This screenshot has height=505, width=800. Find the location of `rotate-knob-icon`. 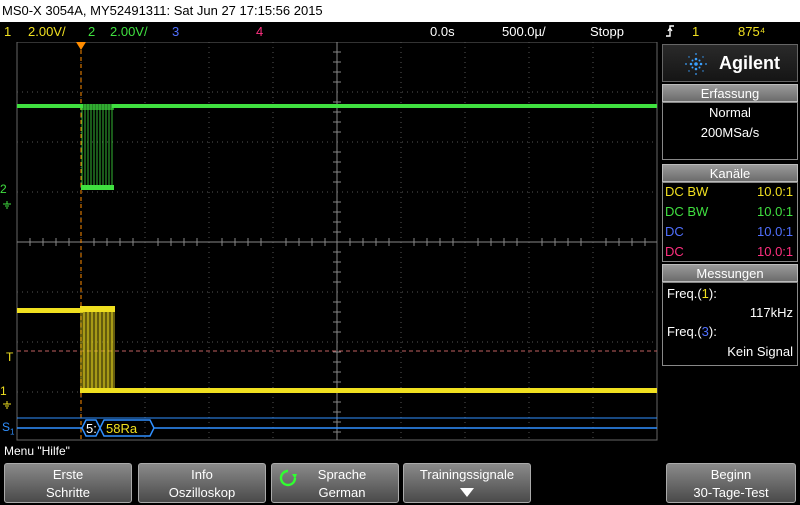

rotate-knob-icon is located at coordinates (288, 478).